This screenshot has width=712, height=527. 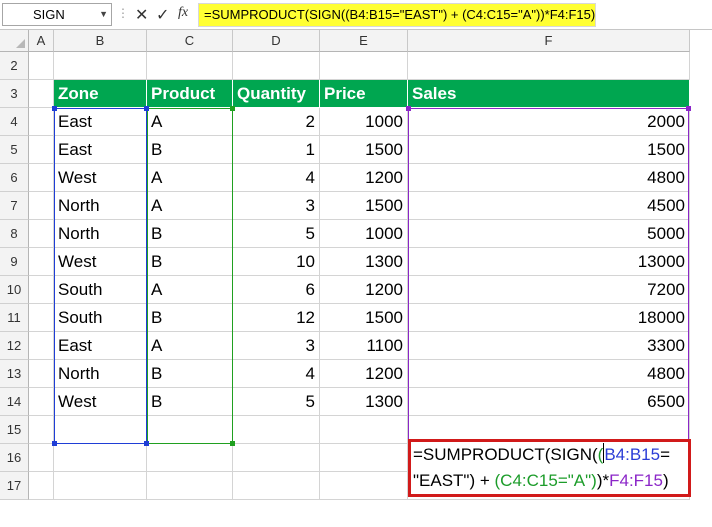 I want to click on row-header-8: 8, so click(x=14, y=234).